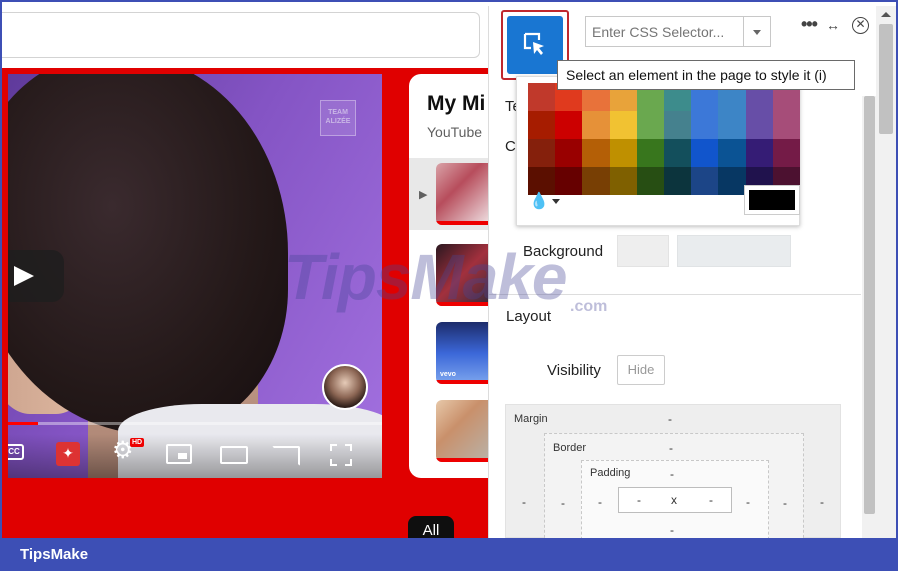 This screenshot has width=898, height=571. I want to click on current-color-swatch, so click(772, 200).